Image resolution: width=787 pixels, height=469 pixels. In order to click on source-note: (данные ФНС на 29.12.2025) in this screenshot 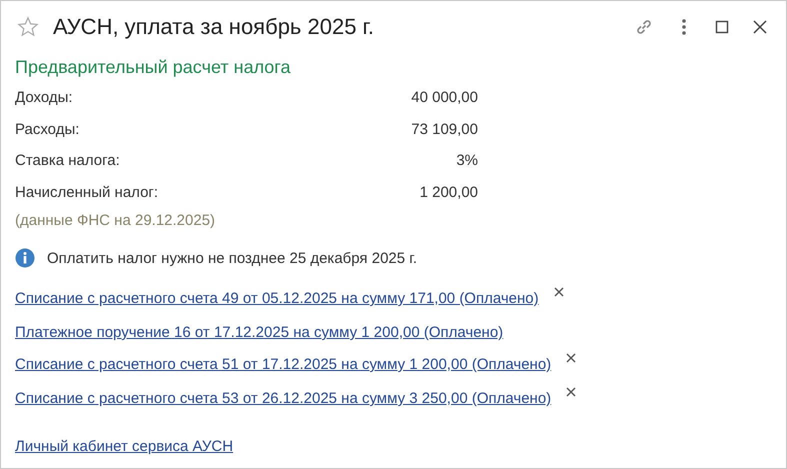, I will do `click(115, 220)`.